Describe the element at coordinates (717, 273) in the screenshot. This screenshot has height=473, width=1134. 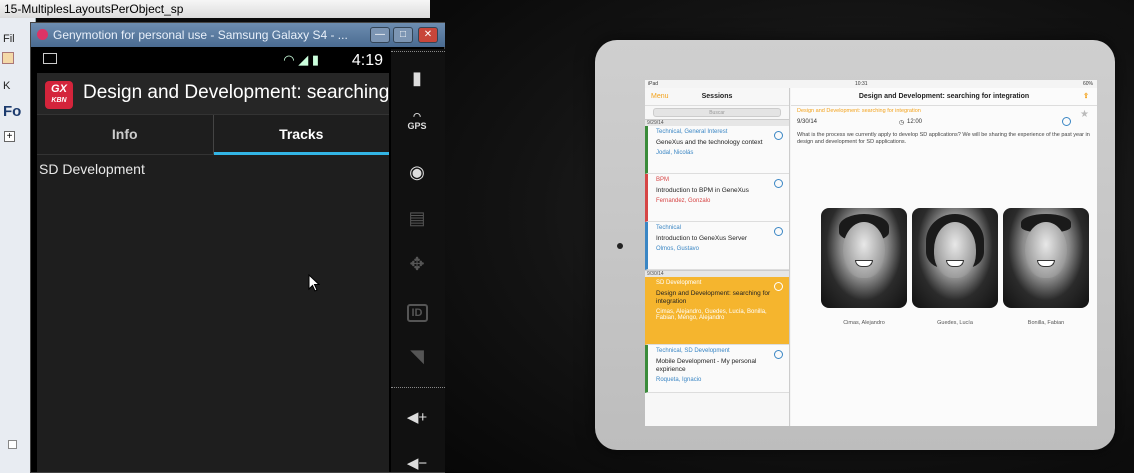
I see `date-header: 9/30/14` at that location.